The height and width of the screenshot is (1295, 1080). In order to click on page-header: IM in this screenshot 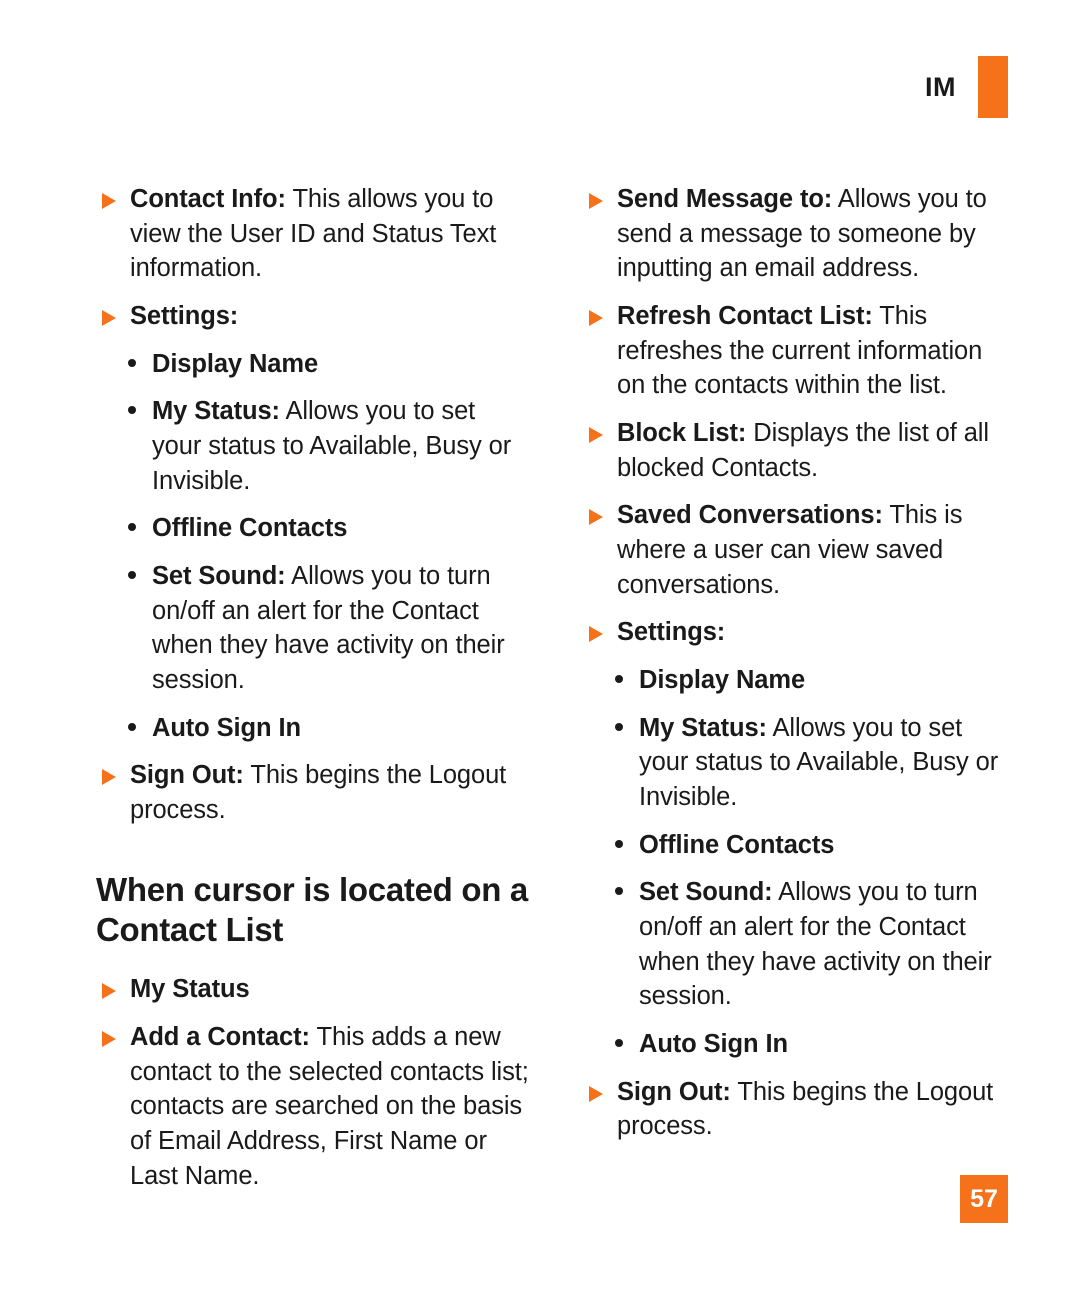, I will do `click(966, 87)`.